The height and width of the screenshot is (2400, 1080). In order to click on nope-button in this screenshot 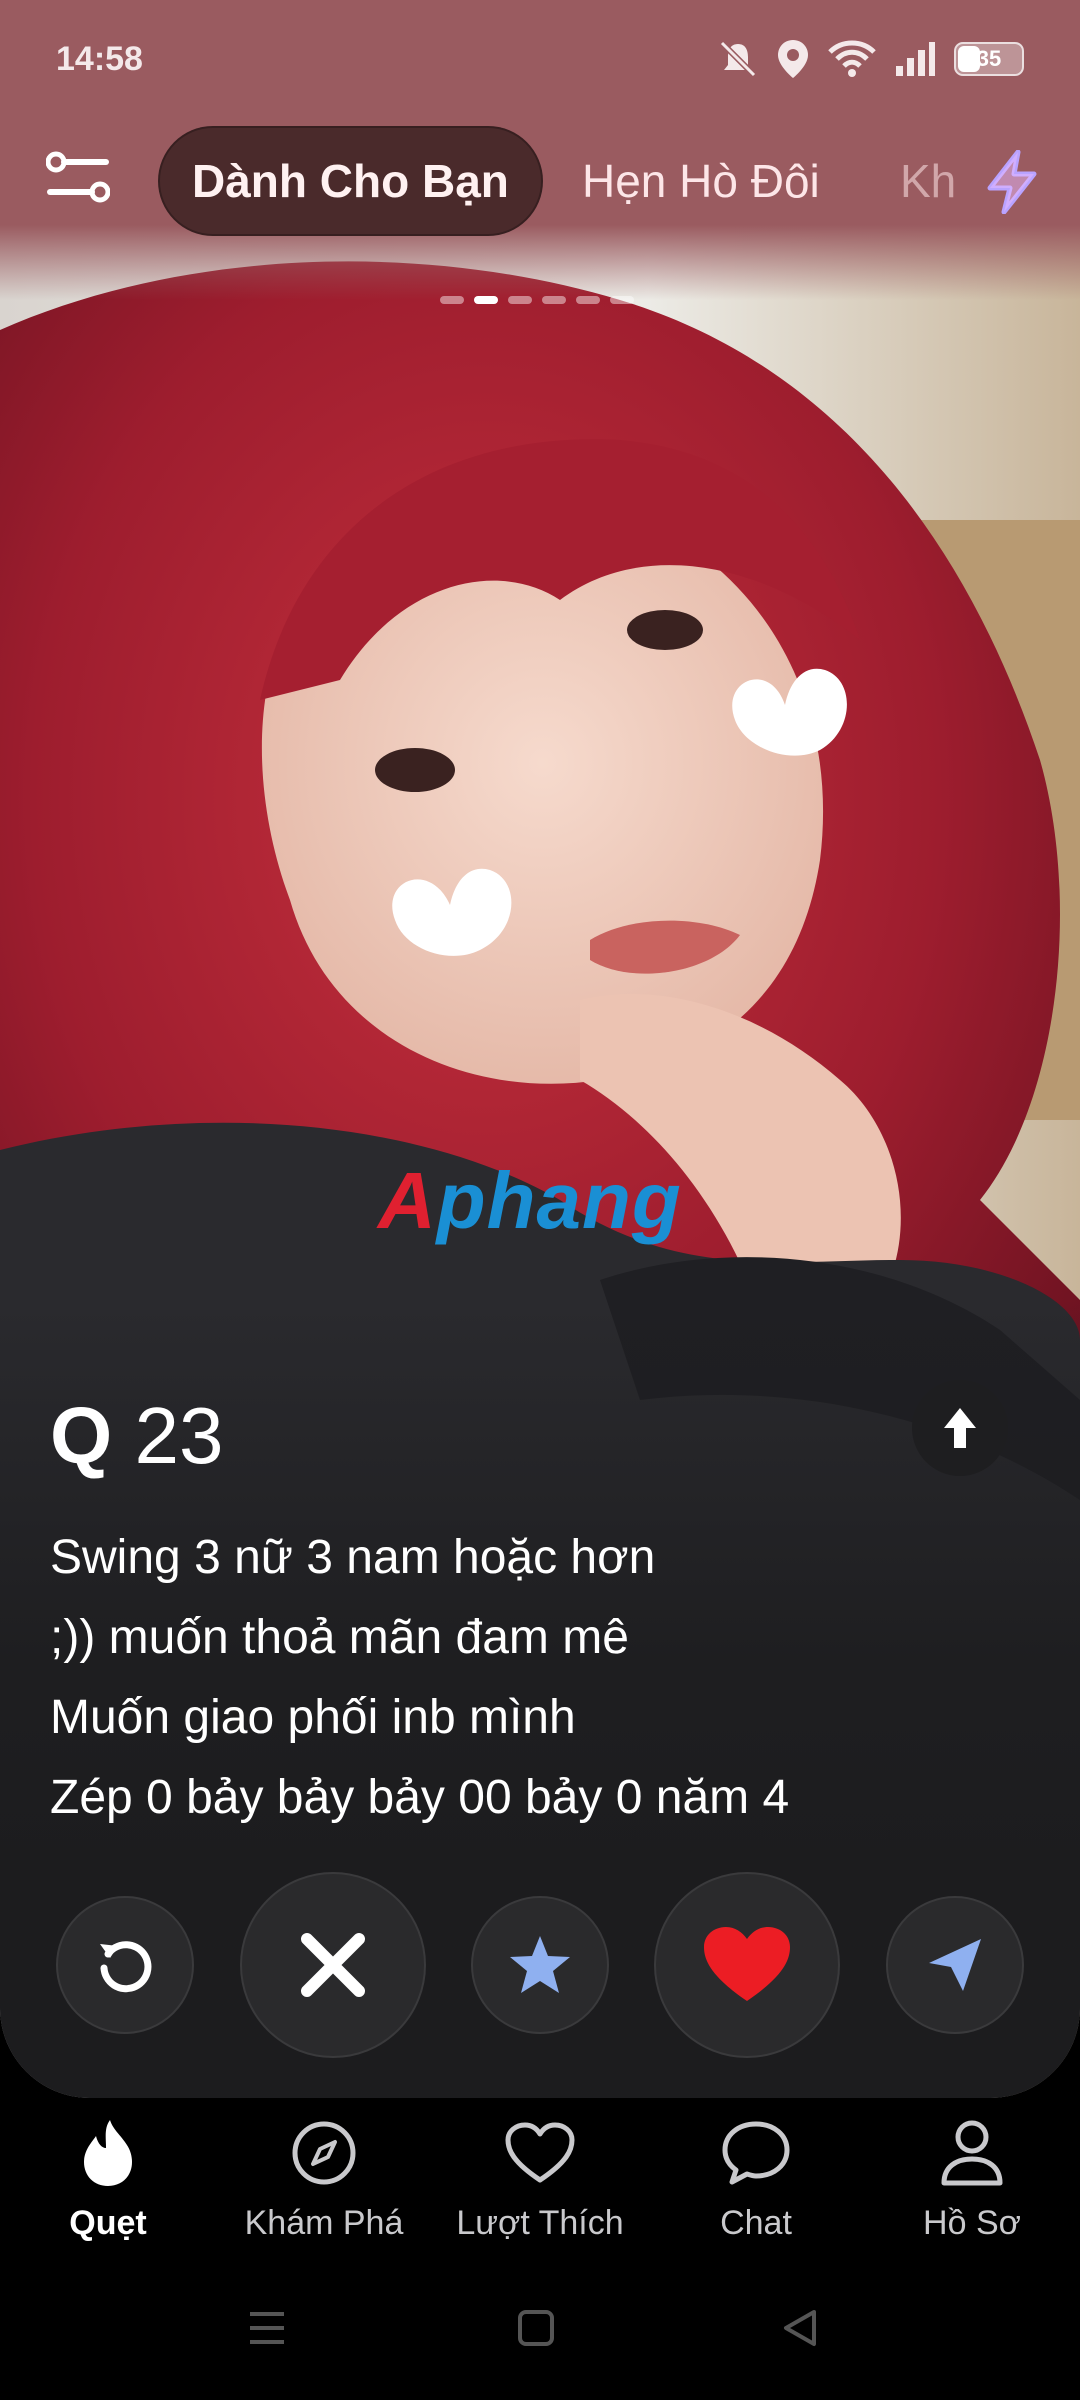, I will do `click(333, 1965)`.